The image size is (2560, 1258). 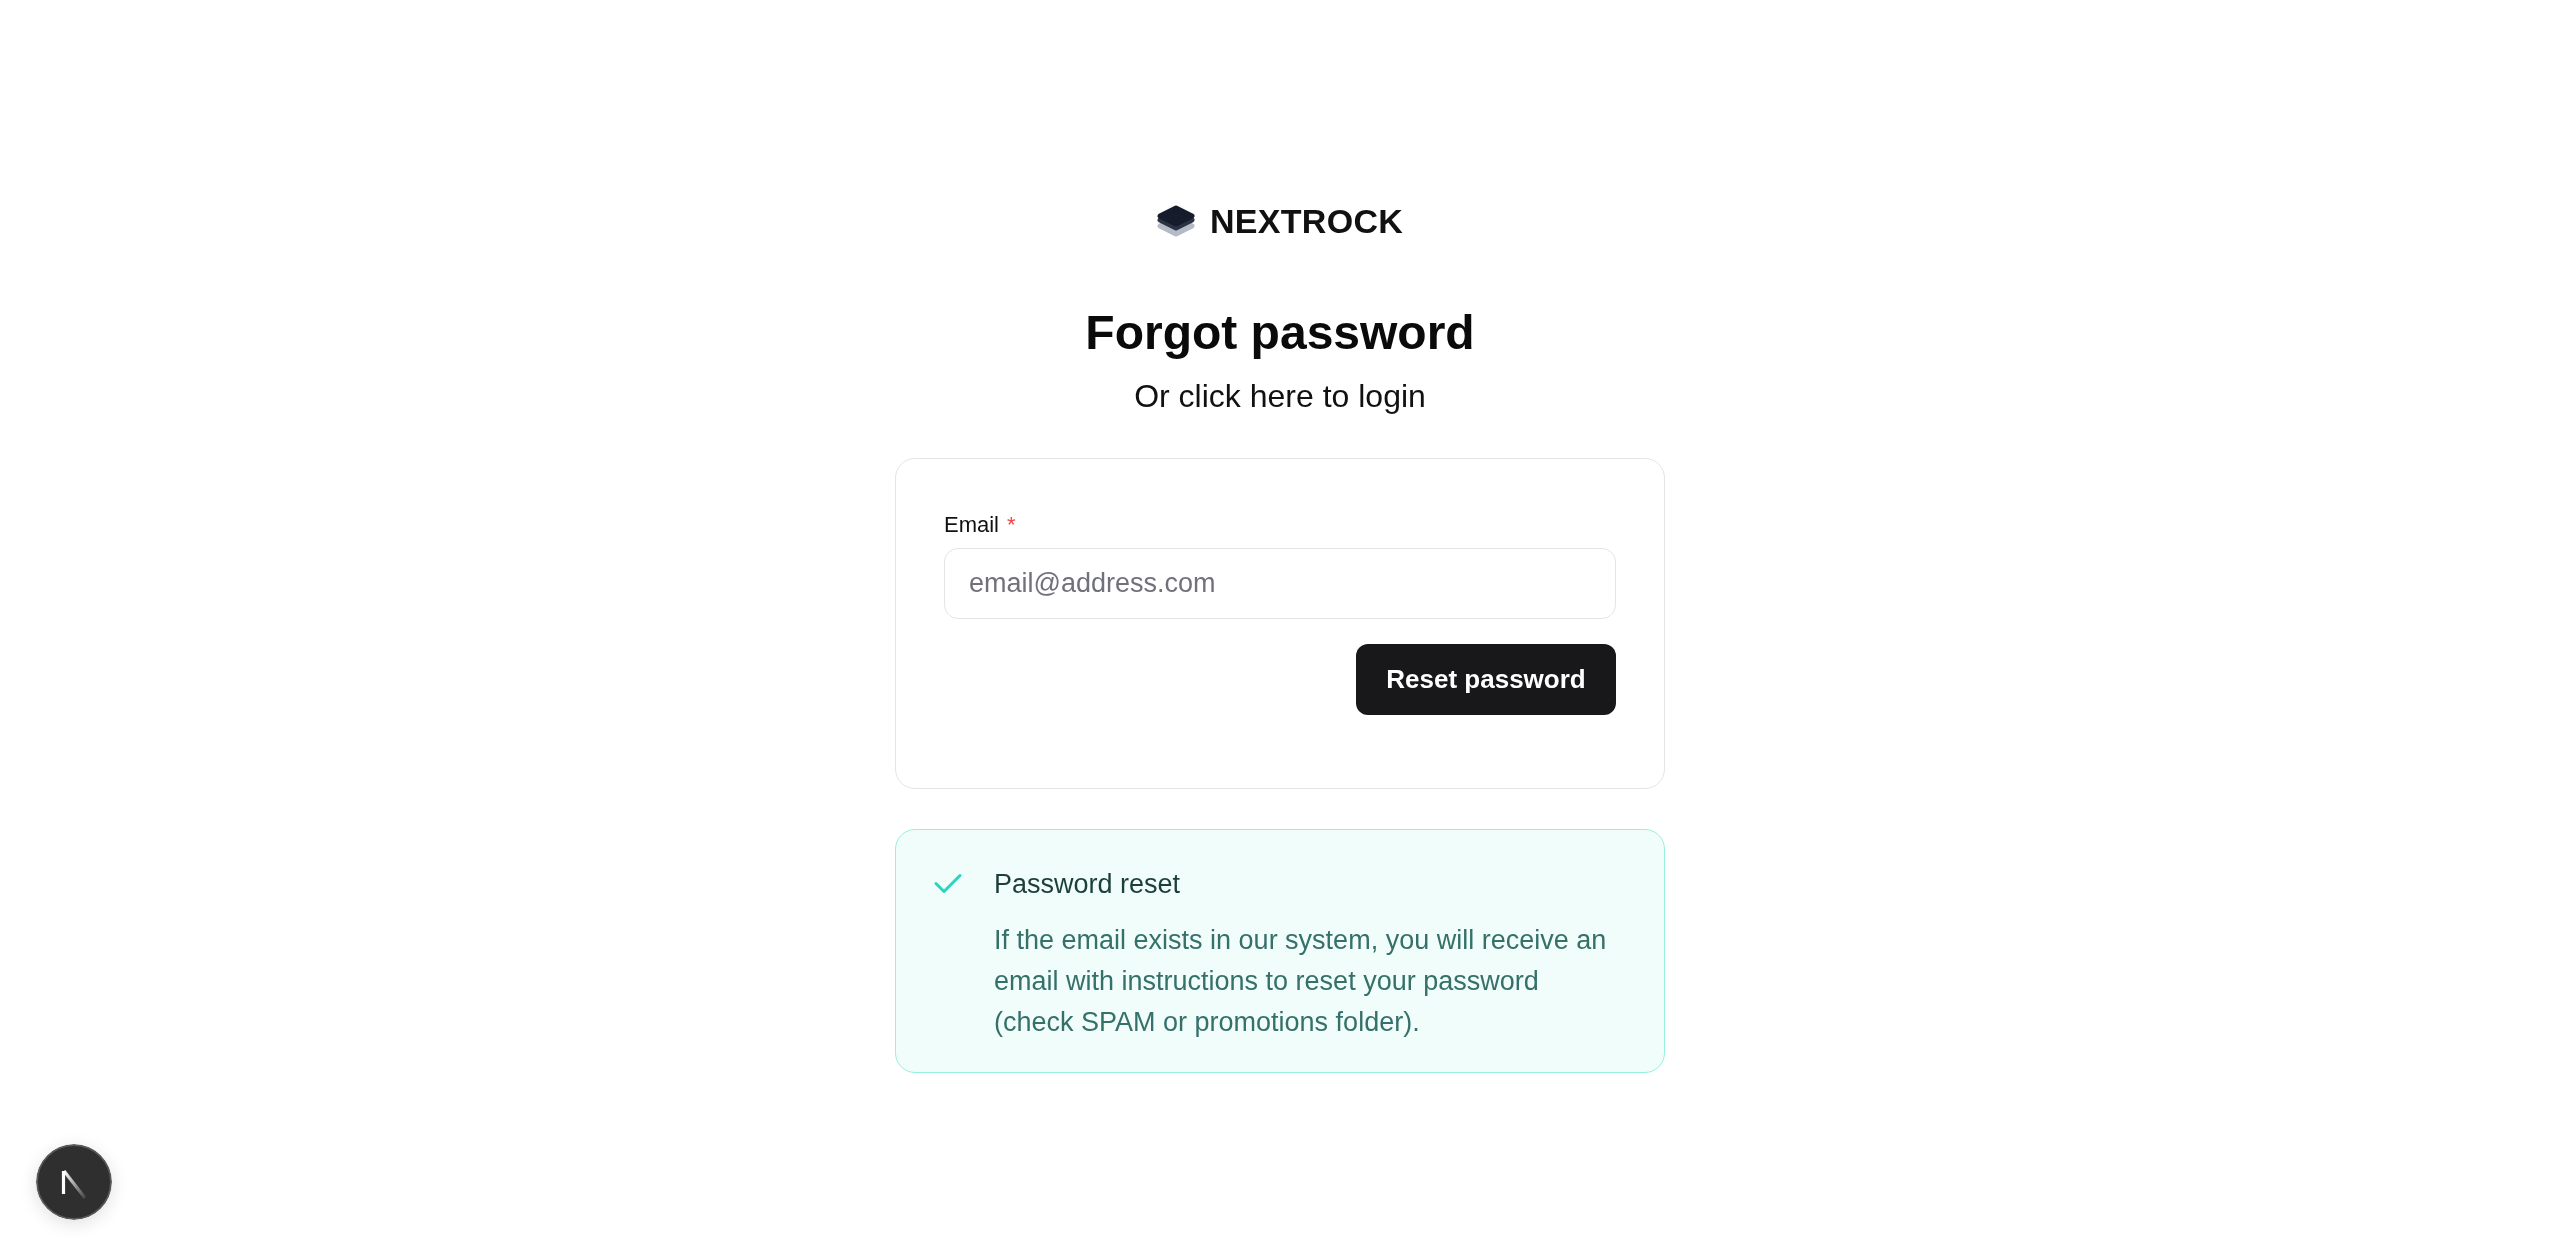 What do you see at coordinates (1280, 333) in the screenshot?
I see `page-title: Forgot password` at bounding box center [1280, 333].